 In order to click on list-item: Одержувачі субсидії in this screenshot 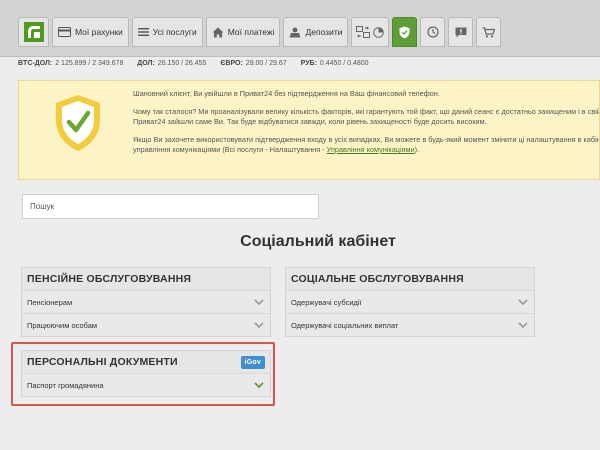, I will do `click(410, 301)`.